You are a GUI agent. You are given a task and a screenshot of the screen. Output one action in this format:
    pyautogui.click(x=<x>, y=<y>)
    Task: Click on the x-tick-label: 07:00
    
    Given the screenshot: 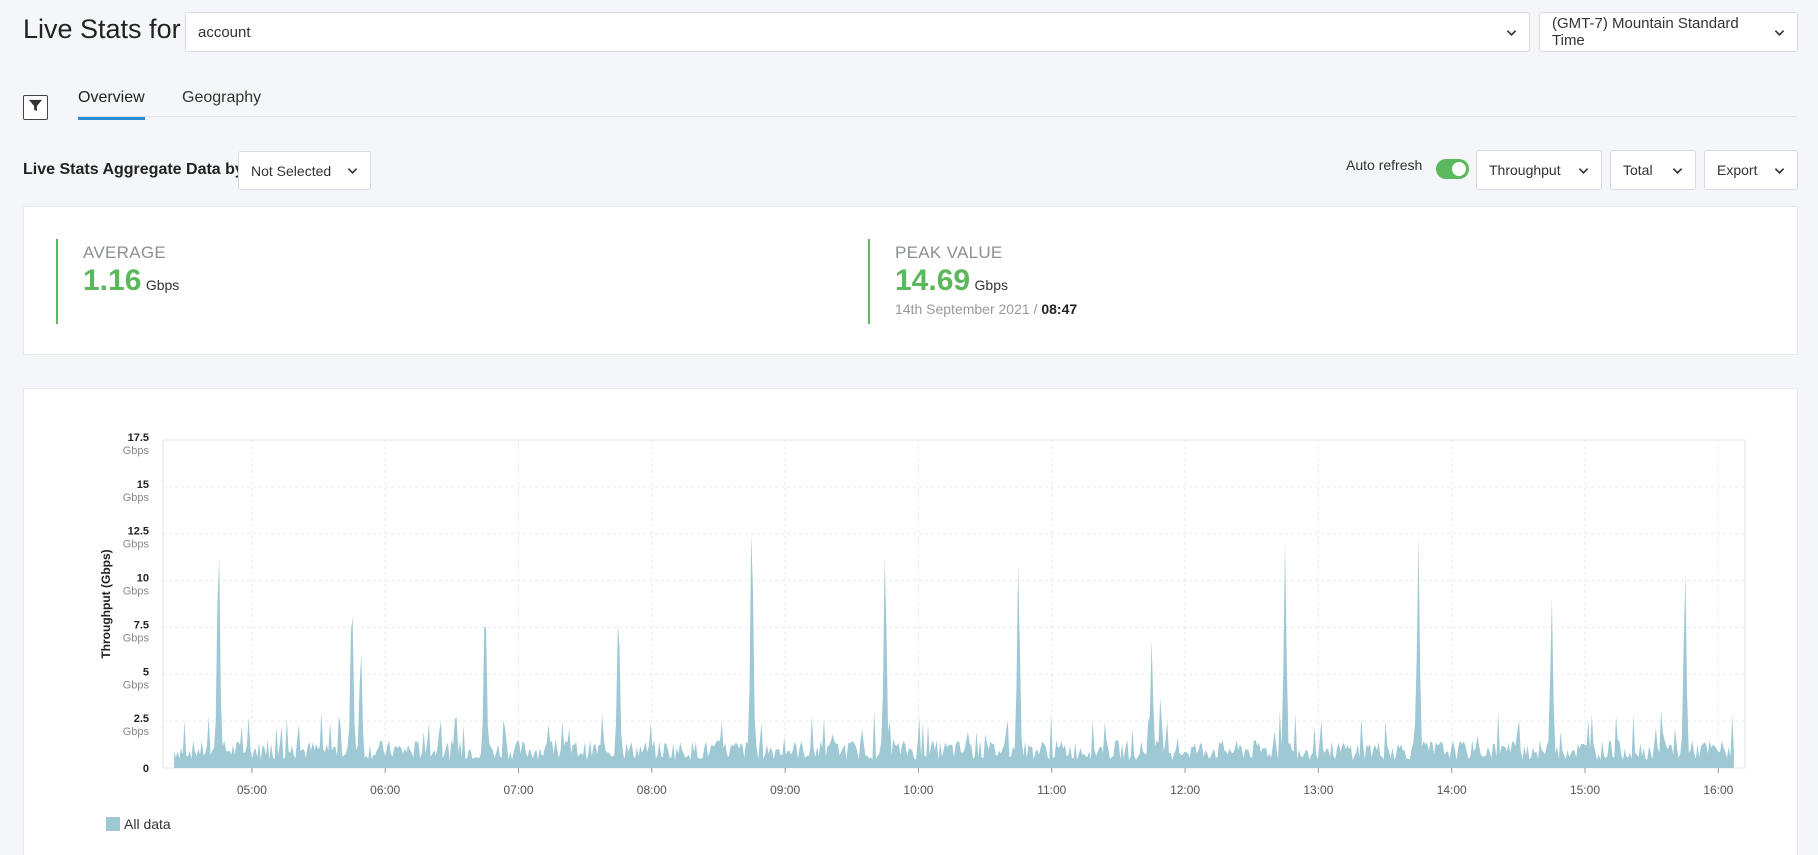 What is the action you would take?
    pyautogui.click(x=518, y=790)
    